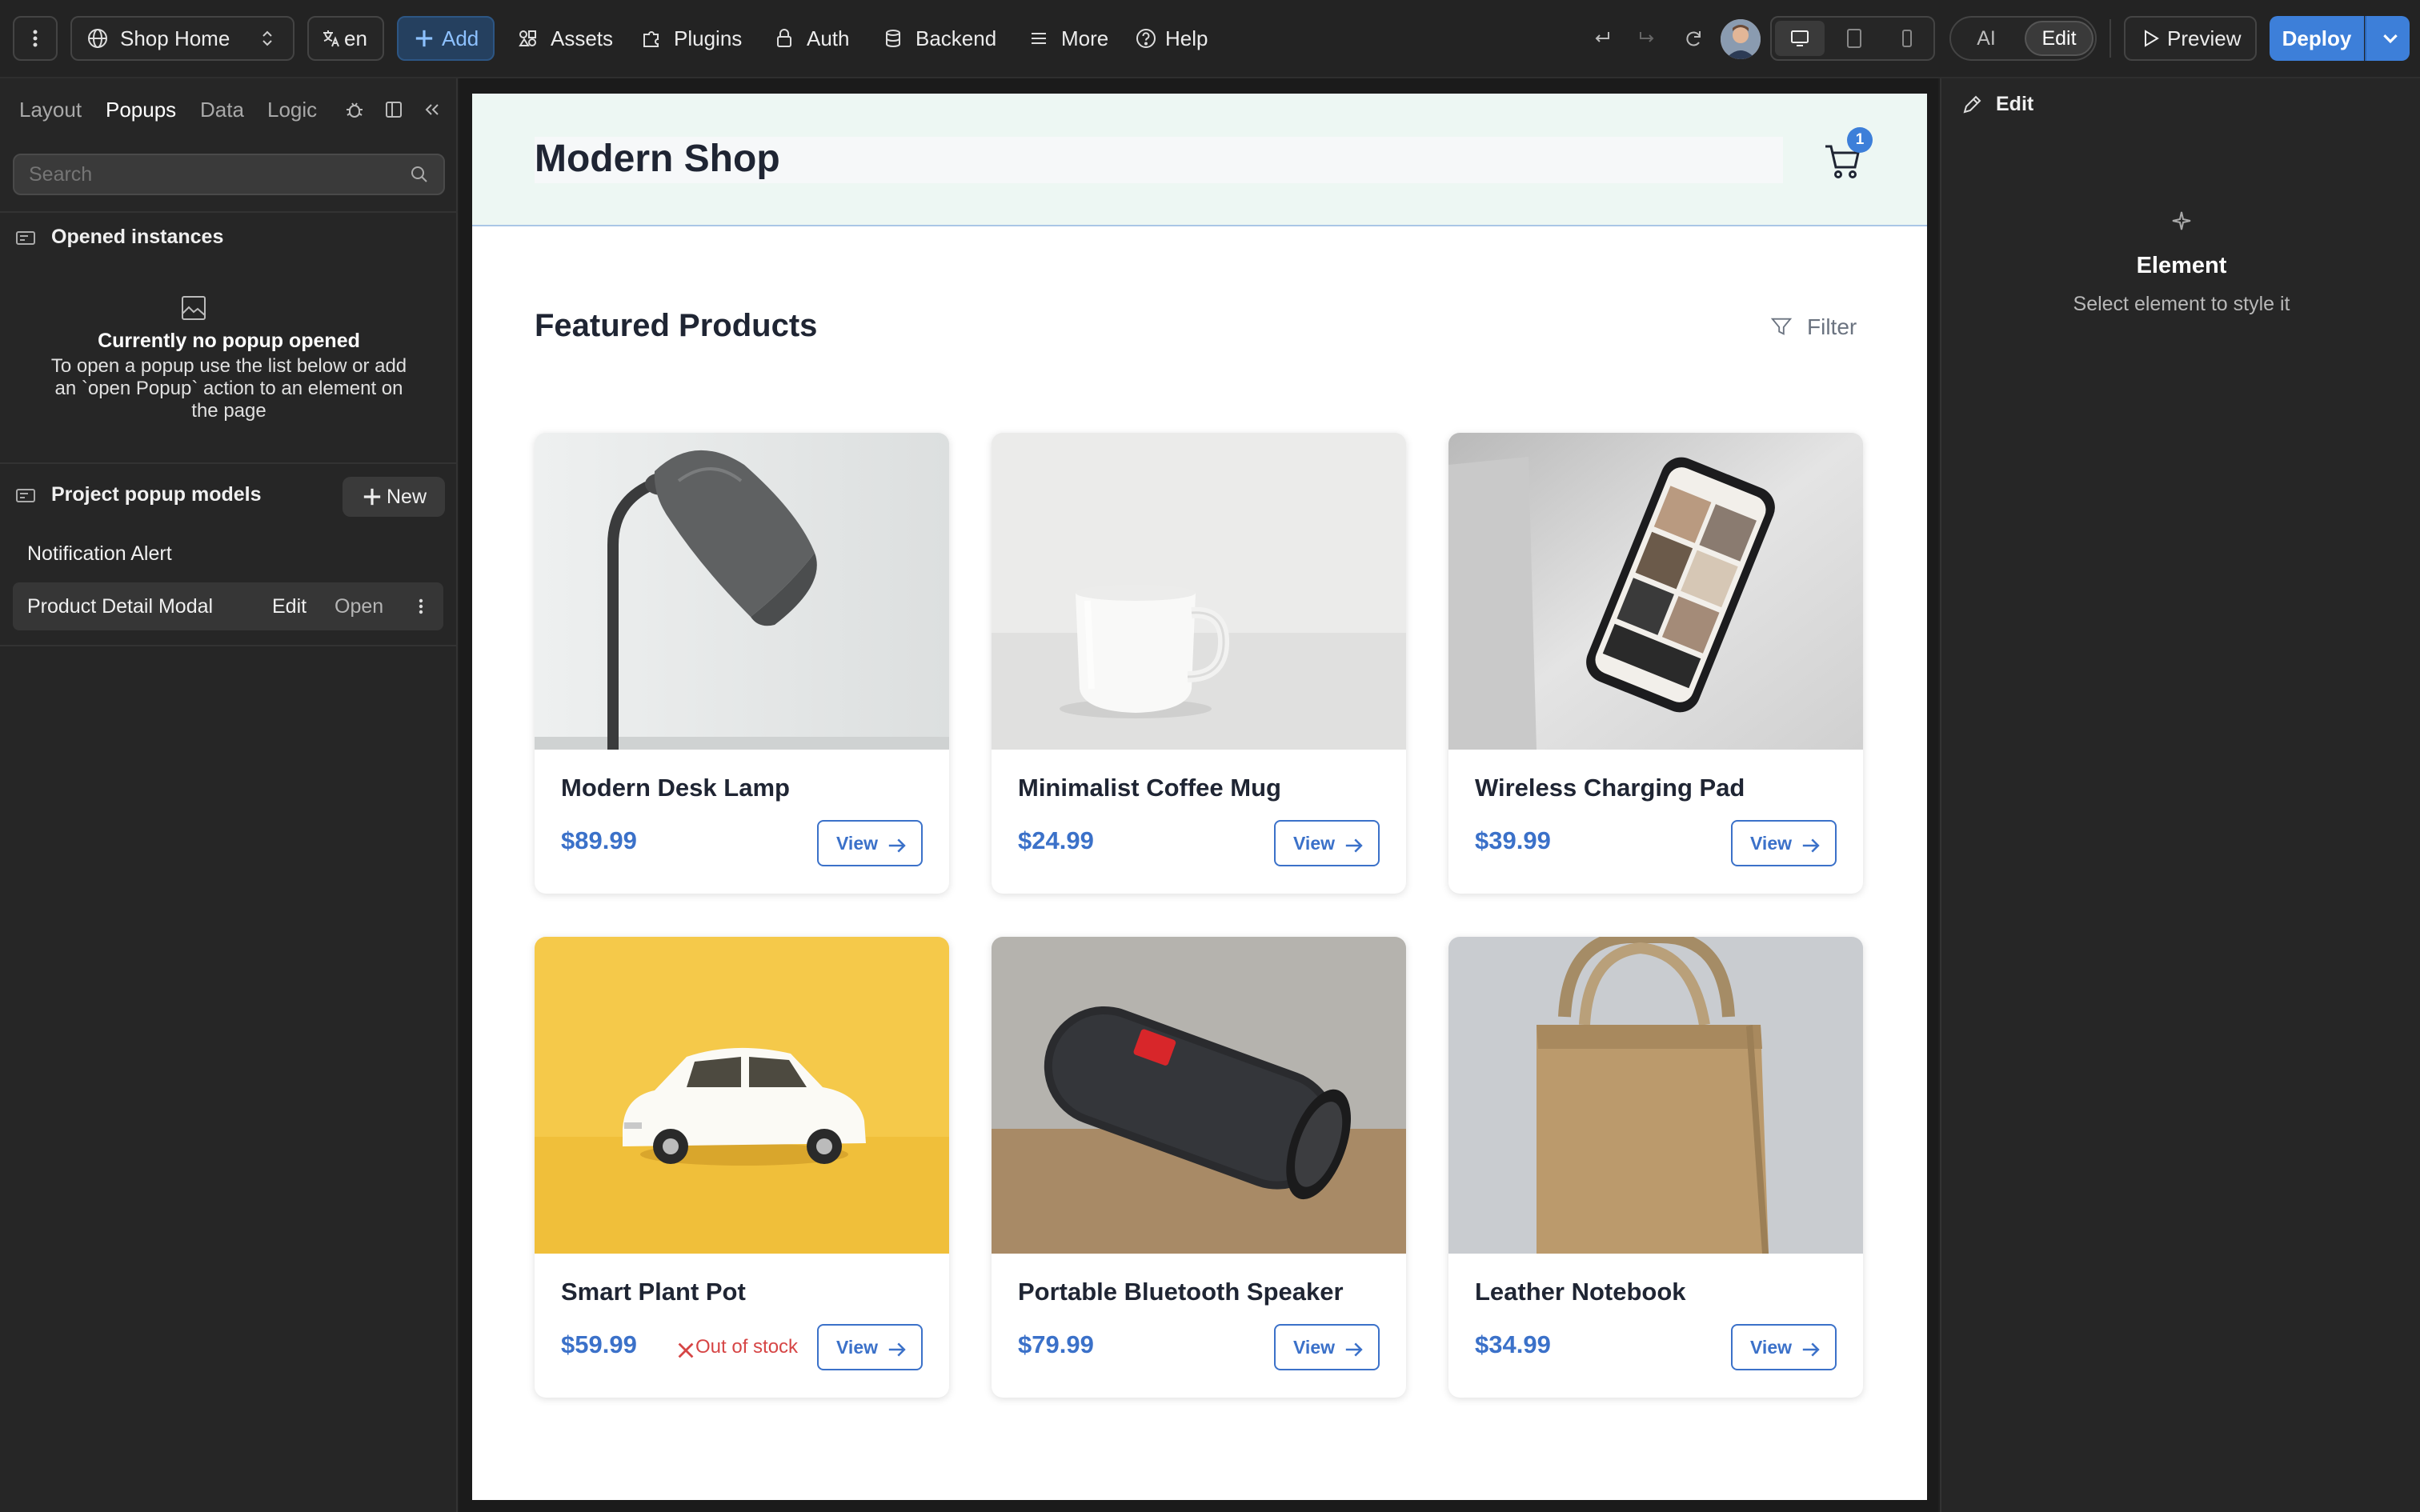  Describe the element at coordinates (2181, 265) in the screenshot. I see `element-title: Element` at that location.